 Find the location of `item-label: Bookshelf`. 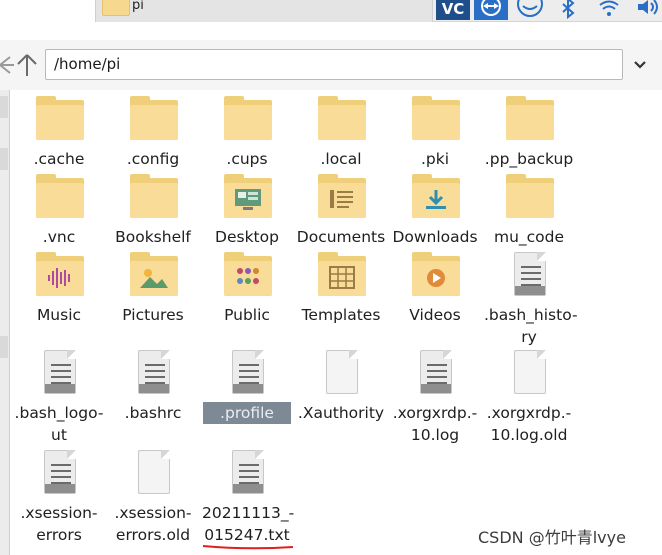

item-label: Bookshelf is located at coordinates (153, 237).